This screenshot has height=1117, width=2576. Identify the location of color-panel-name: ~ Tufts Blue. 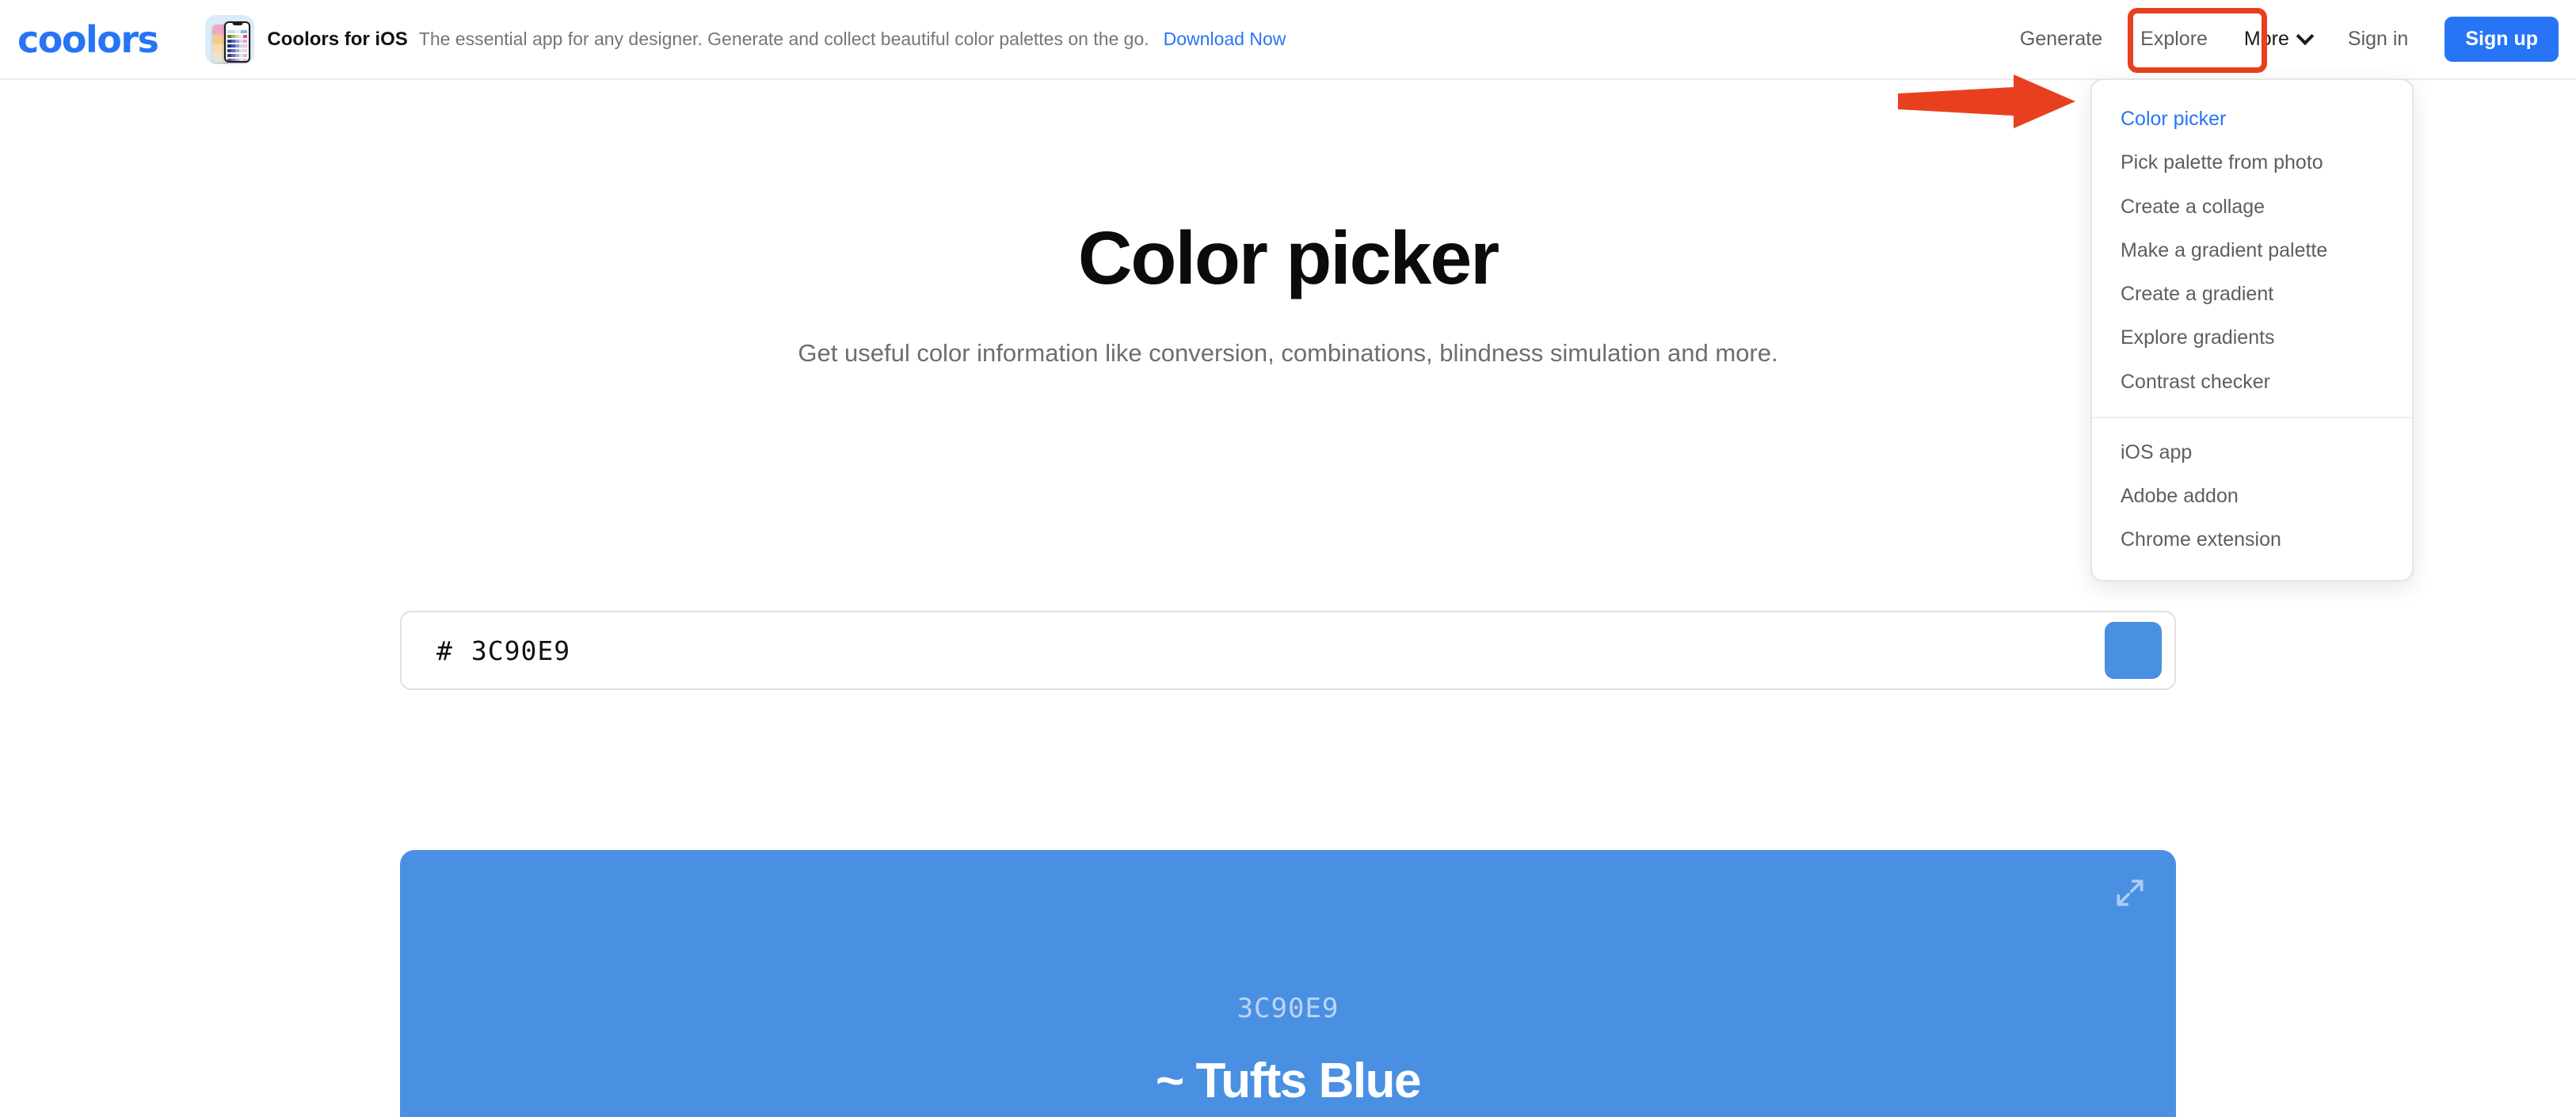
(1288, 1081).